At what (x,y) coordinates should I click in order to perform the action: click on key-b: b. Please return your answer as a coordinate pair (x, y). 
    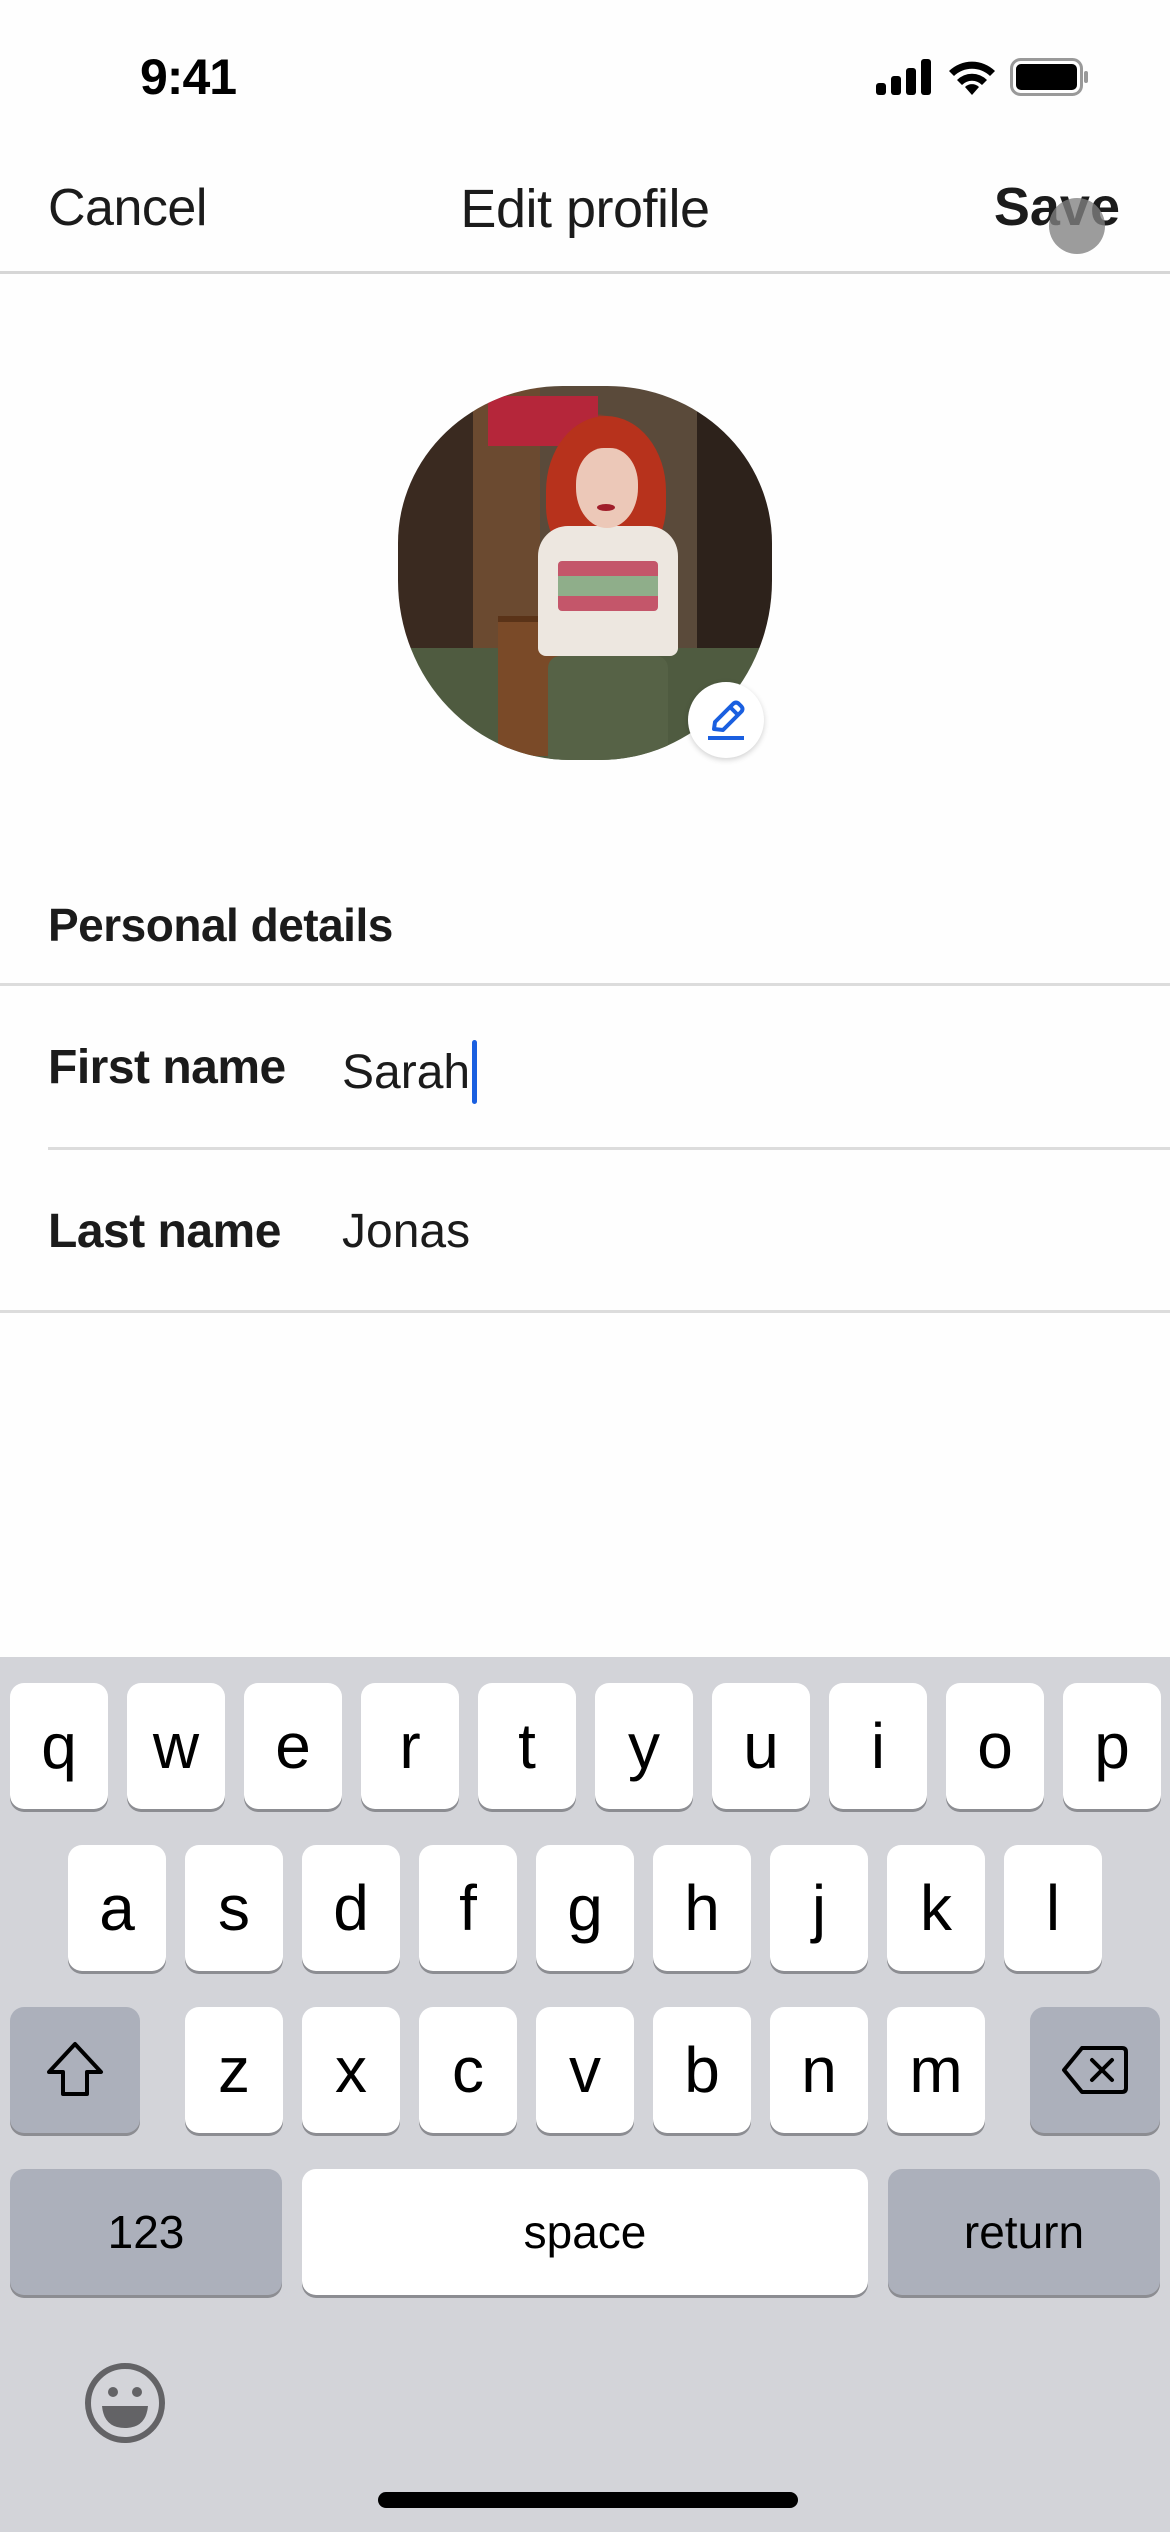
    Looking at the image, I should click on (702, 2070).